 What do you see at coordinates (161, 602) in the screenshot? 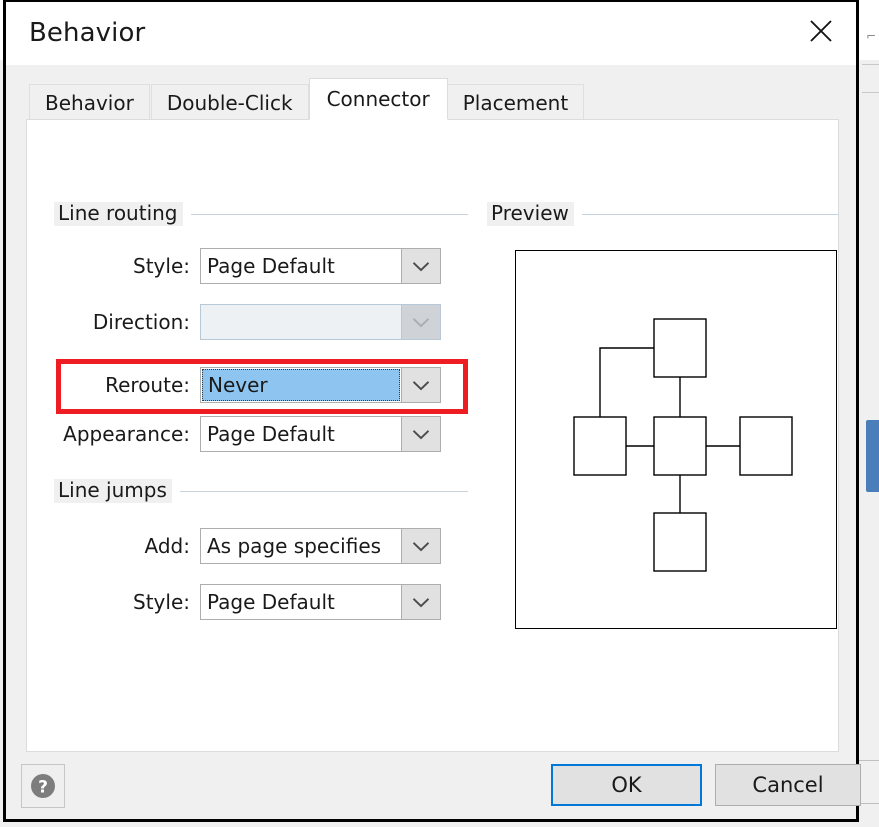
I see `label-jump-style: Style:` at bounding box center [161, 602].